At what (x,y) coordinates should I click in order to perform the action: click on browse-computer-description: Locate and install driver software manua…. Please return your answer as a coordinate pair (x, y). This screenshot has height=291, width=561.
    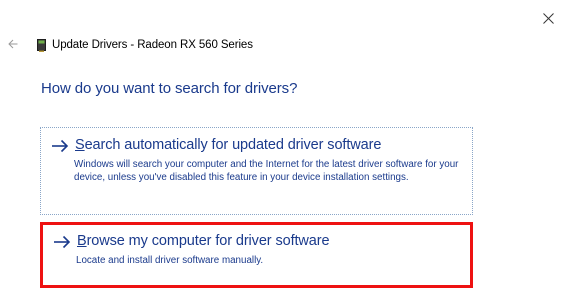
    Looking at the image, I should click on (170, 260).